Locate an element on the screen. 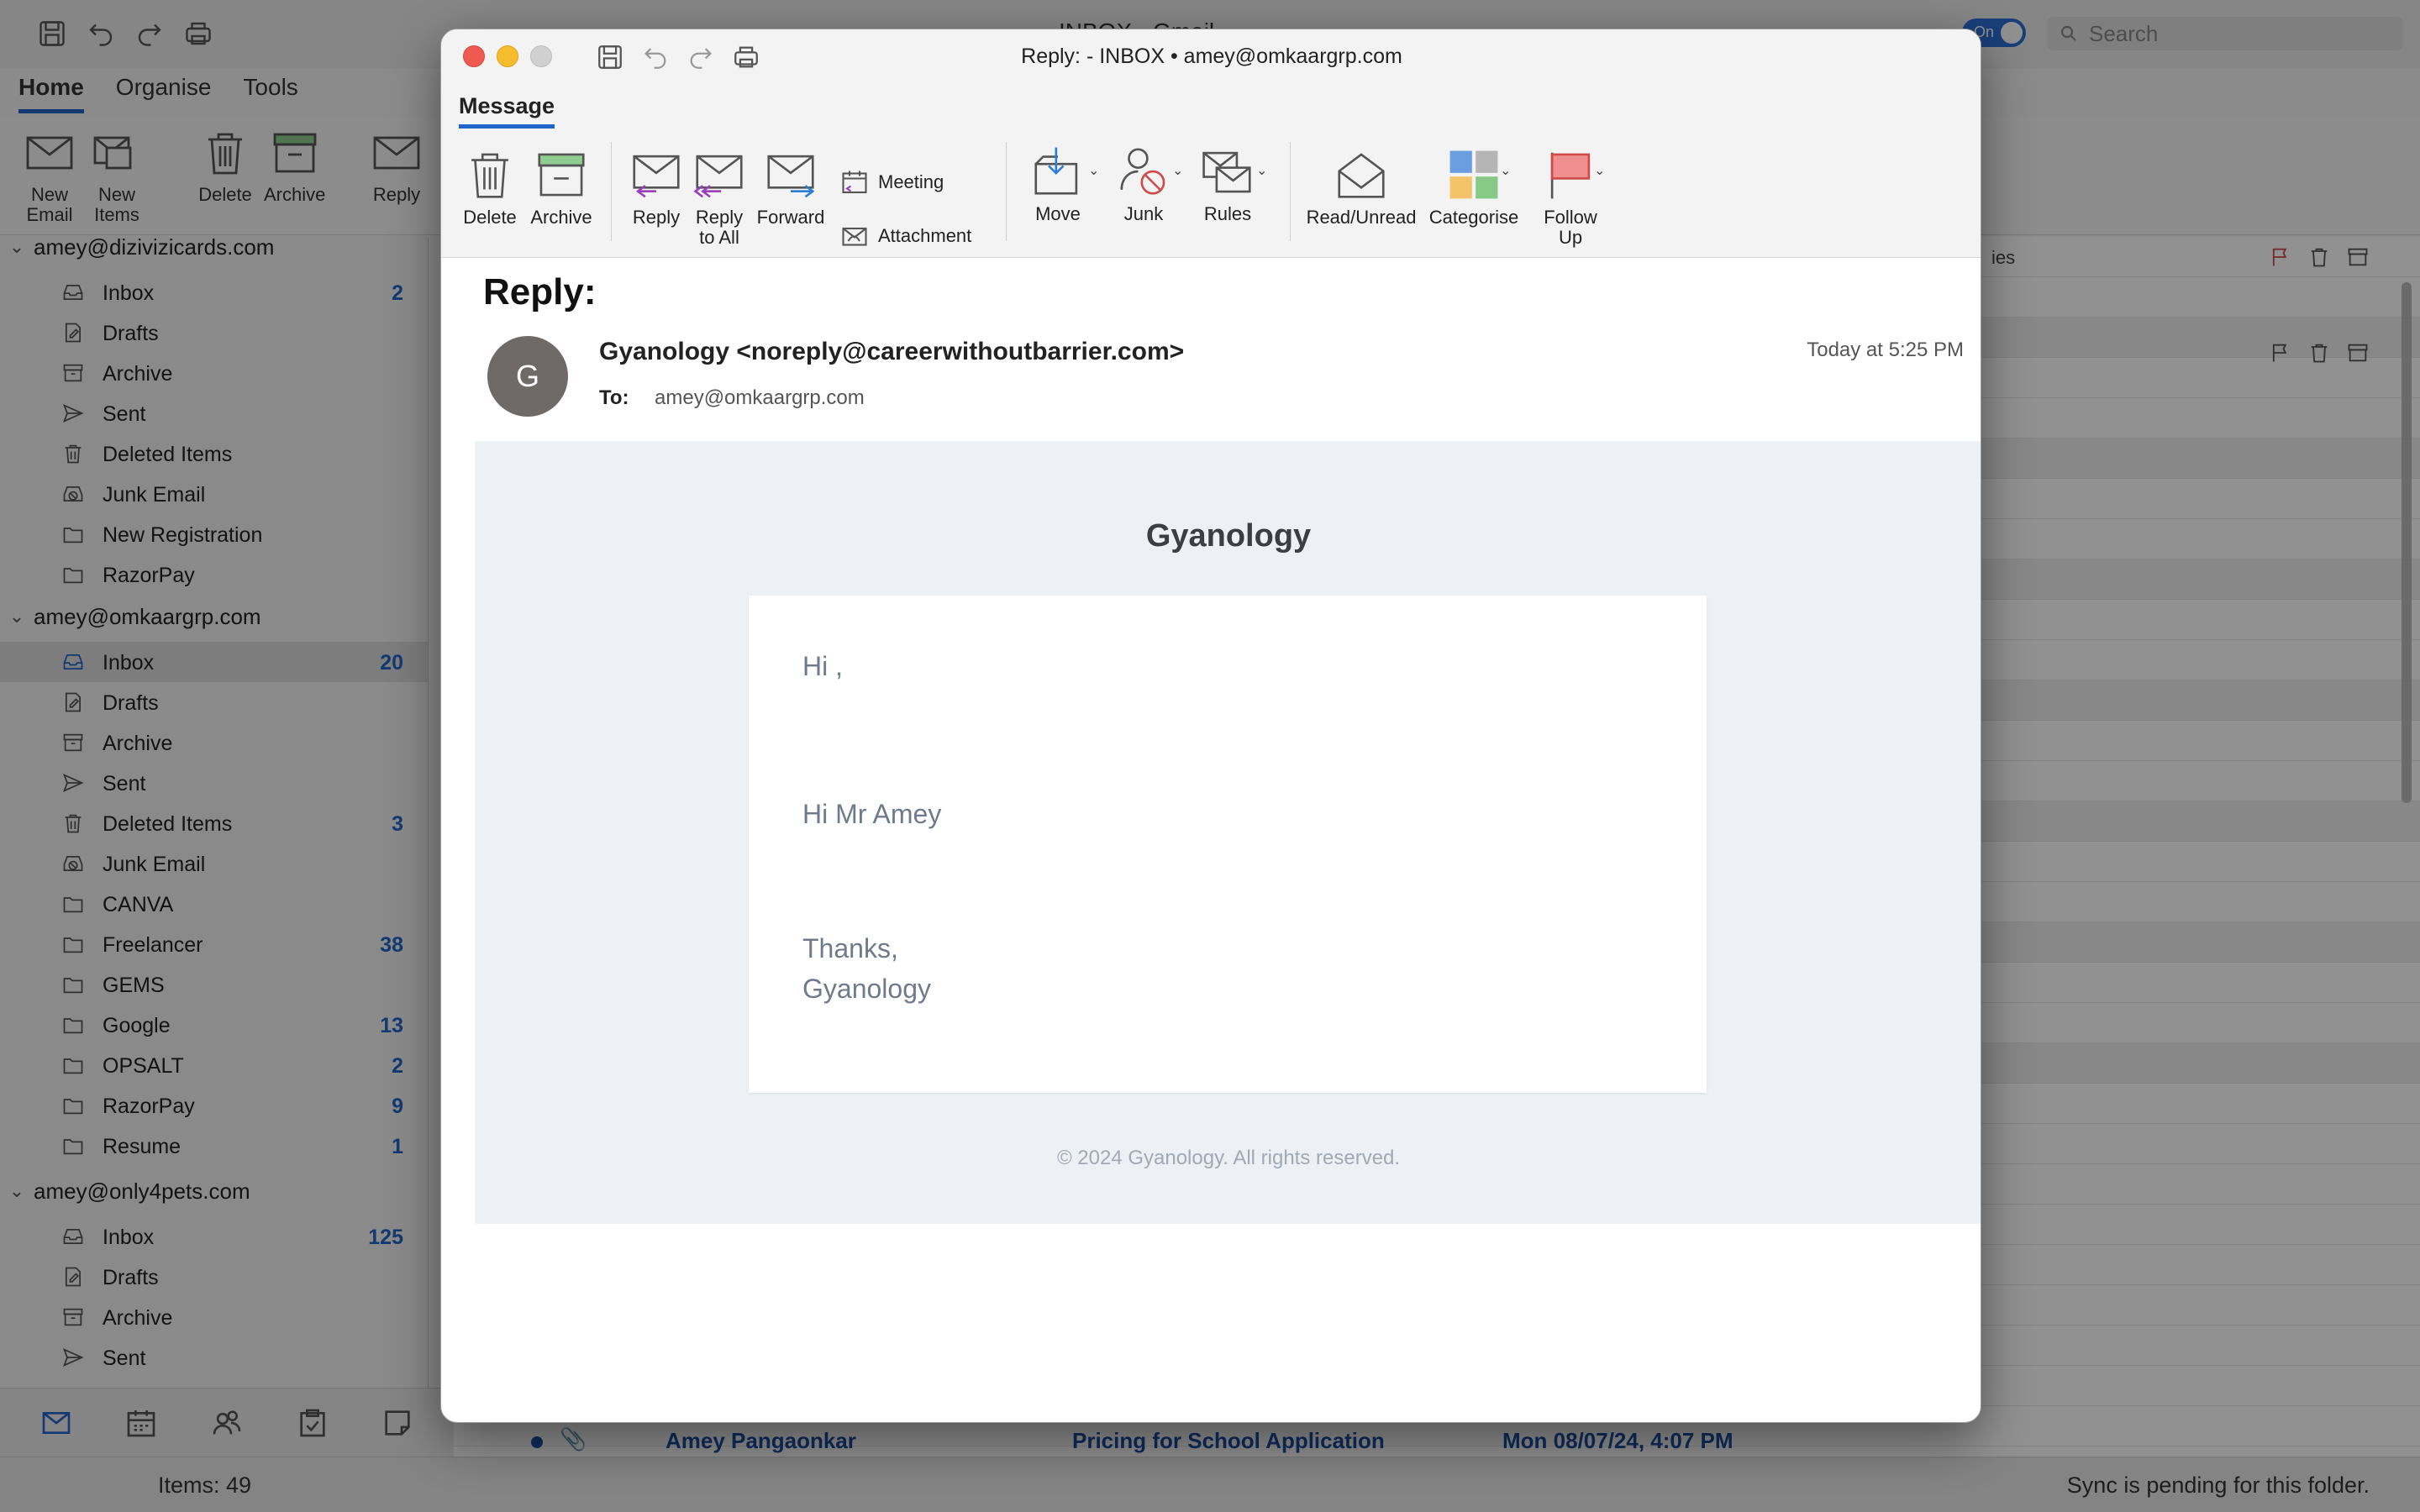 This screenshot has width=2420, height=1512. tab-organise: Organise is located at coordinates (164, 93).